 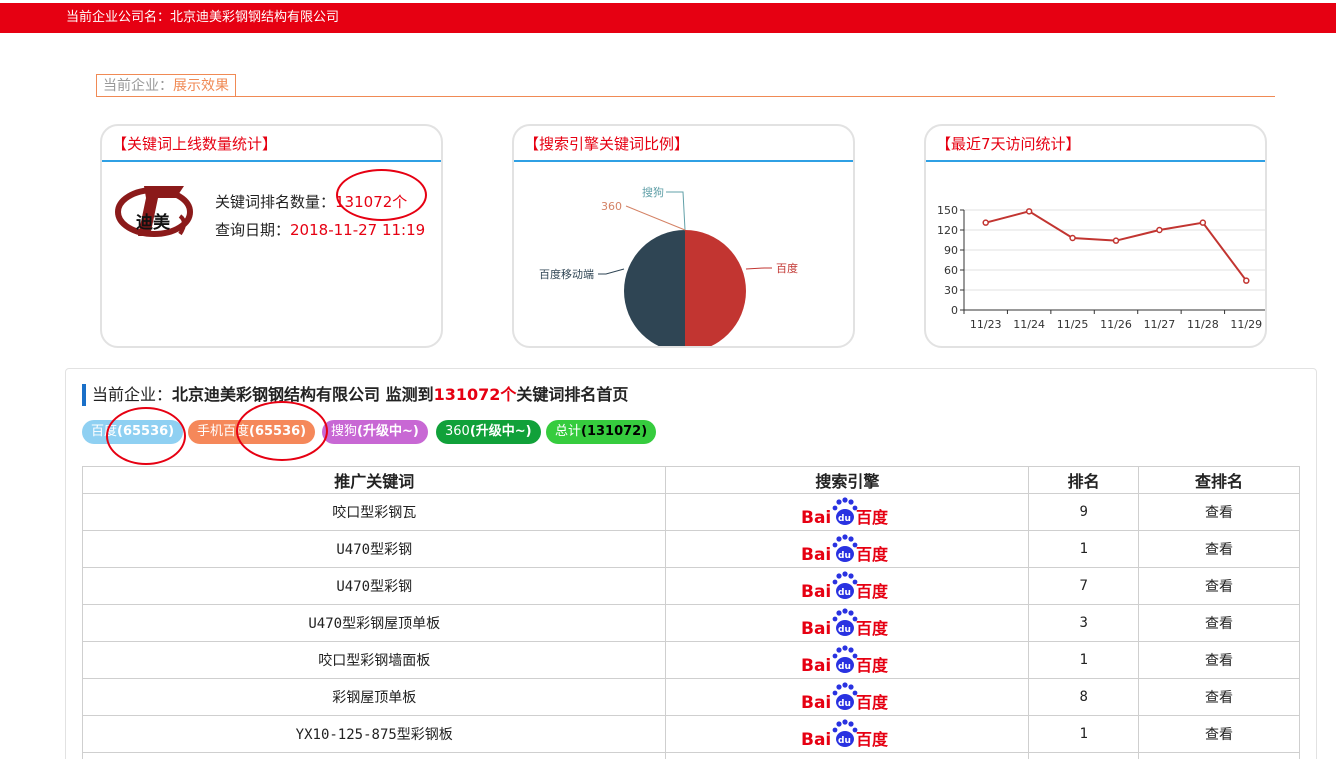 What do you see at coordinates (568, 431) in the screenshot?
I see `pill-name: 总计` at bounding box center [568, 431].